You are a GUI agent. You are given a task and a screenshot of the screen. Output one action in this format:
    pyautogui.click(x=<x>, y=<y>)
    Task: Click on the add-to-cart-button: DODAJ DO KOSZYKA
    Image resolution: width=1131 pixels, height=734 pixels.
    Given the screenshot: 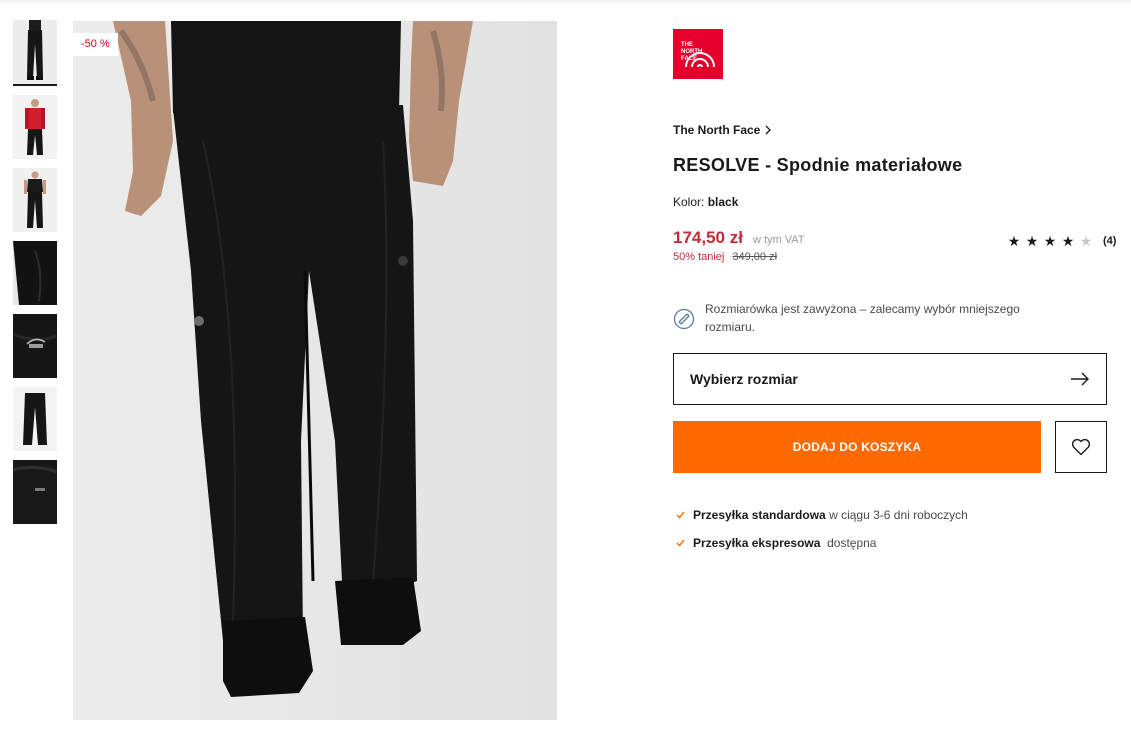 What is the action you would take?
    pyautogui.click(x=857, y=447)
    